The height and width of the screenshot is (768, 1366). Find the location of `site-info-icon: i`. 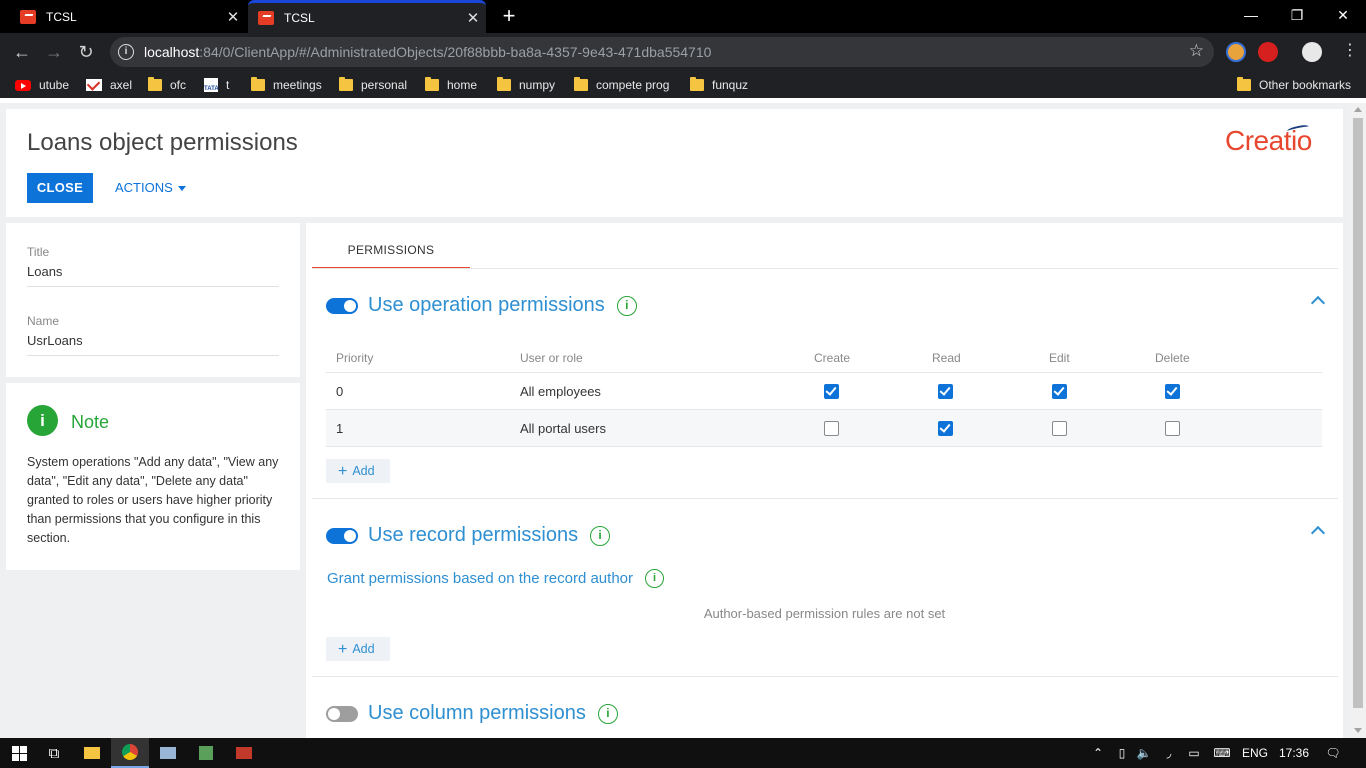

site-info-icon: i is located at coordinates (126, 52).